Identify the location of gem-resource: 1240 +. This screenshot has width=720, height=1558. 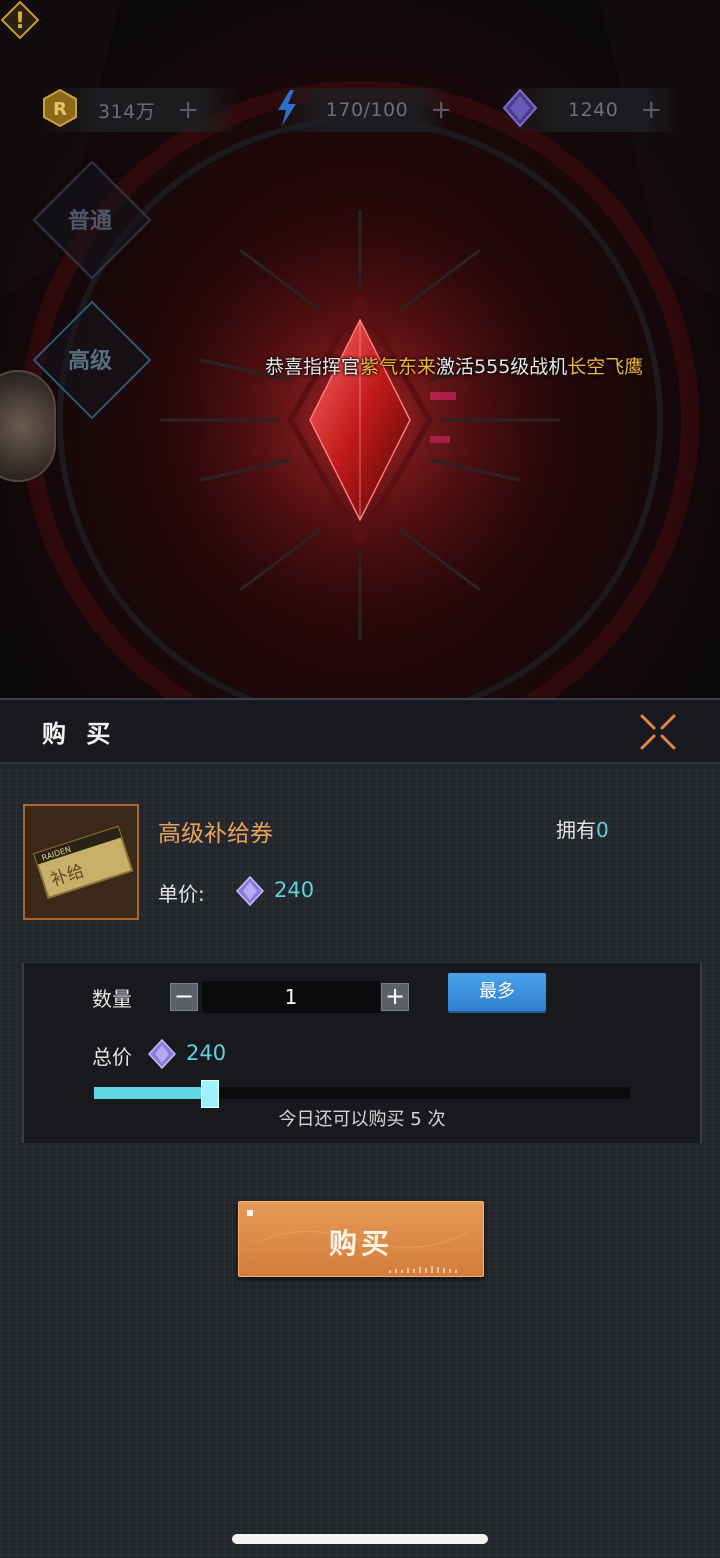
(590, 110).